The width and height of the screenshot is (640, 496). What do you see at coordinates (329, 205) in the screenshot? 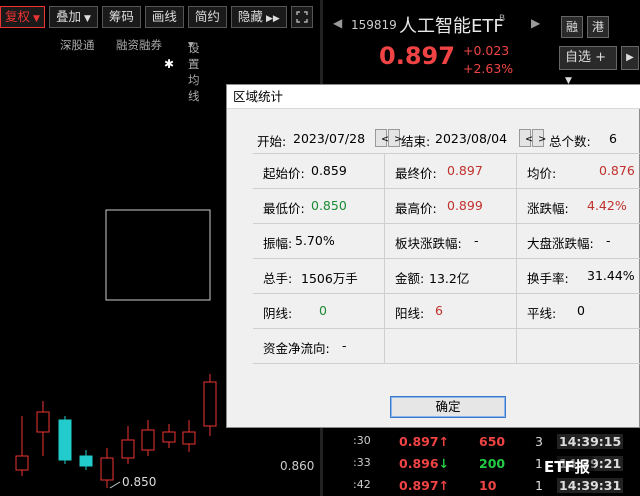
I see `stats-value: 0.850` at bounding box center [329, 205].